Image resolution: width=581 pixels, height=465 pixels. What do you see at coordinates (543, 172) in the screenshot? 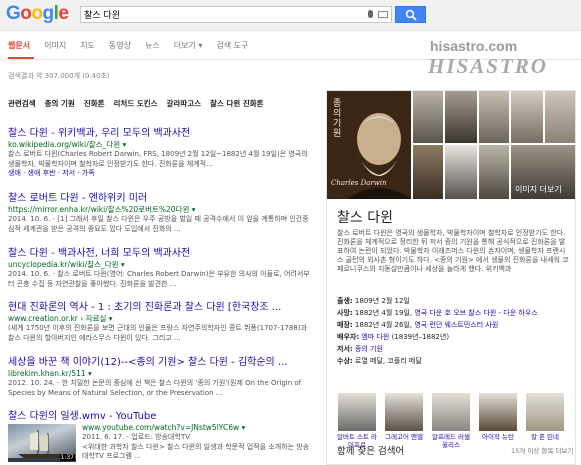
I see `more-images-button: 이미지 더보기` at bounding box center [543, 172].